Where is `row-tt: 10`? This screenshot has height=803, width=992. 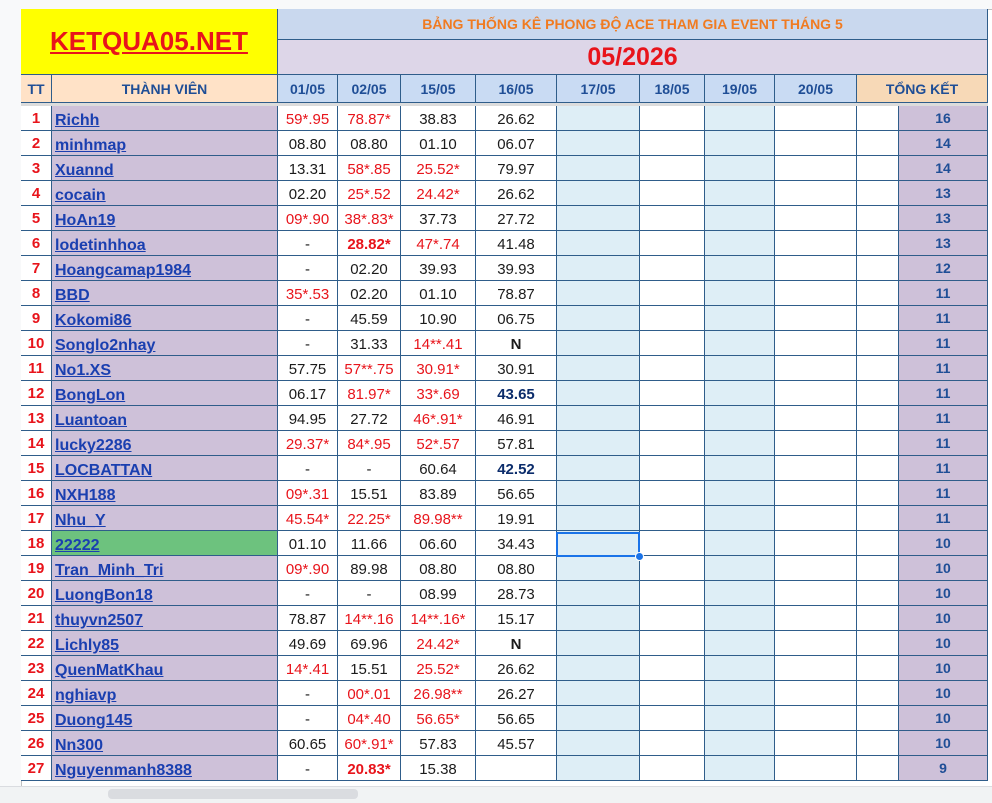 row-tt: 10 is located at coordinates (36, 343).